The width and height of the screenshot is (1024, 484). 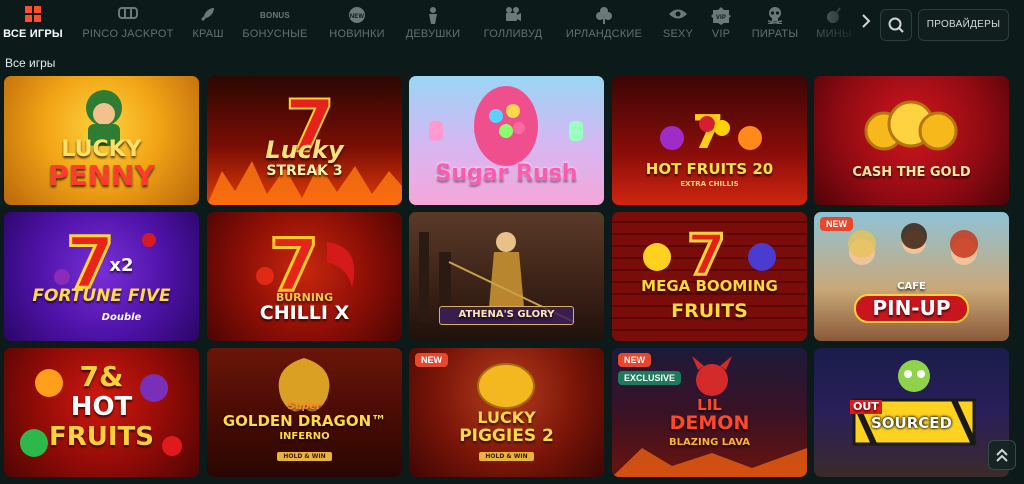 What do you see at coordinates (911, 140) in the screenshot?
I see `game-tile-cash-the-gold: CASH THE GOLD` at bounding box center [911, 140].